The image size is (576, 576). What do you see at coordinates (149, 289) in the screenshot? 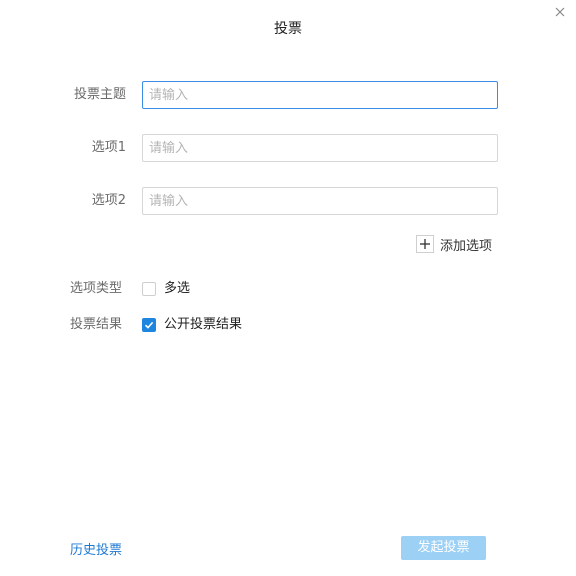
I see `multi-select-checkbox` at bounding box center [149, 289].